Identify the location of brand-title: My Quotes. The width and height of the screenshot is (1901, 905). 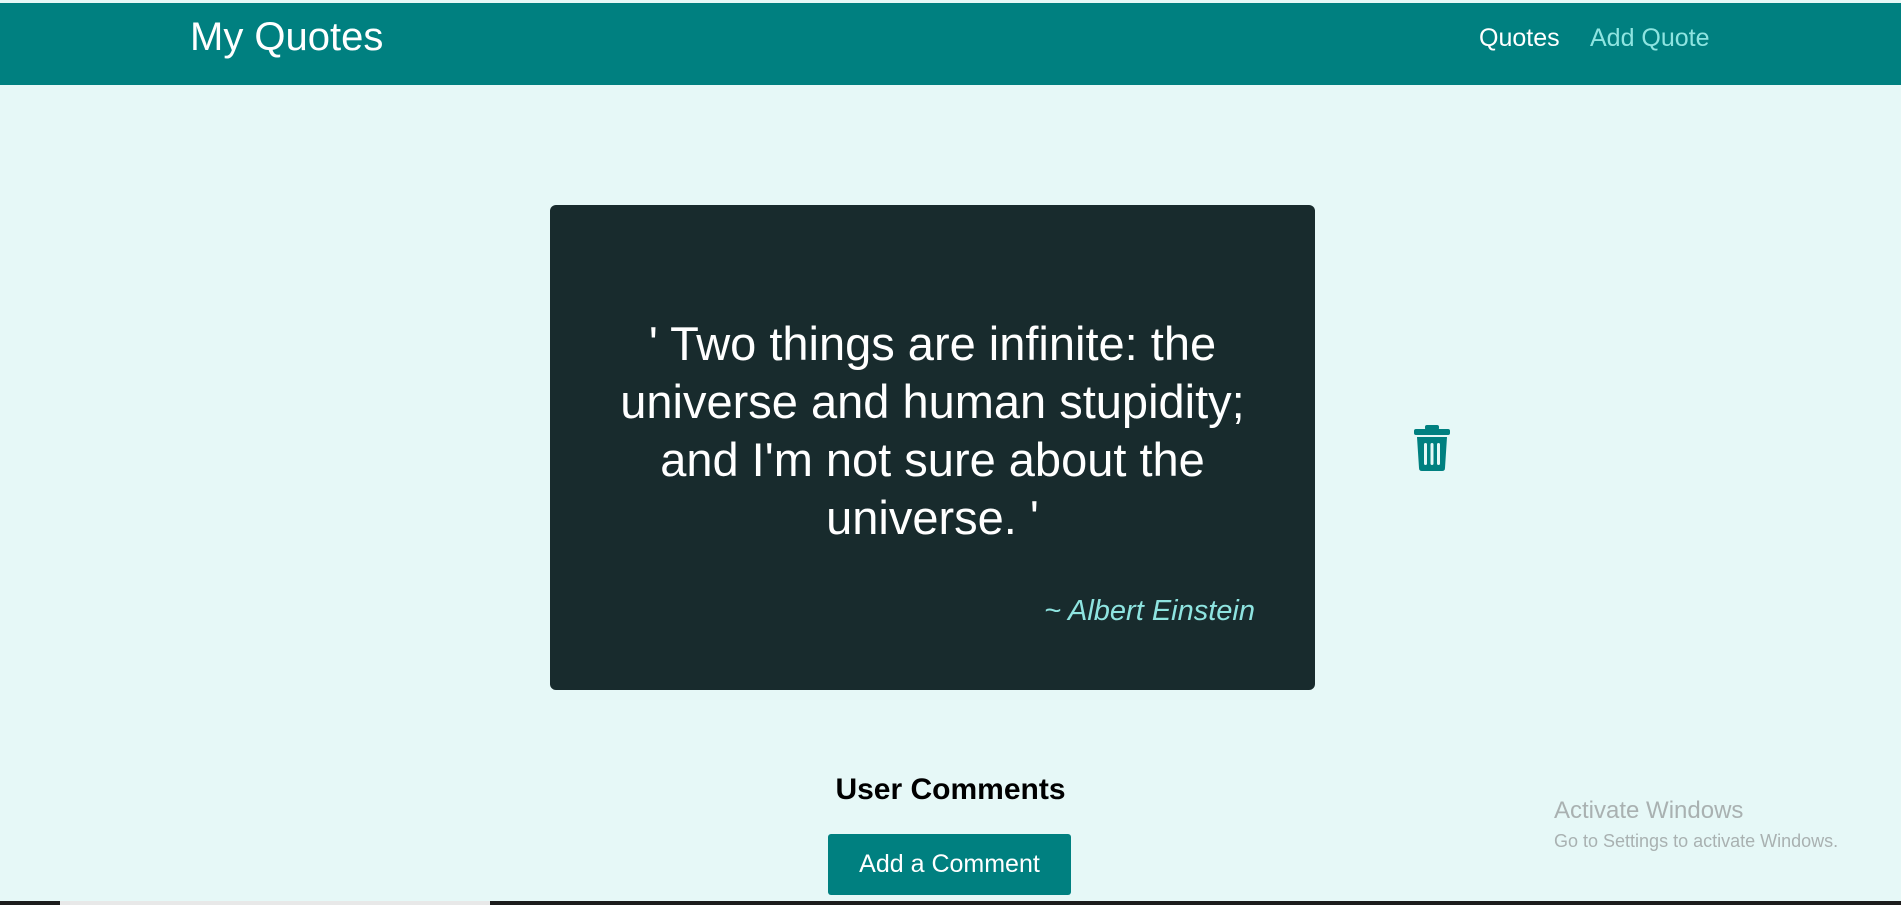
(286, 37).